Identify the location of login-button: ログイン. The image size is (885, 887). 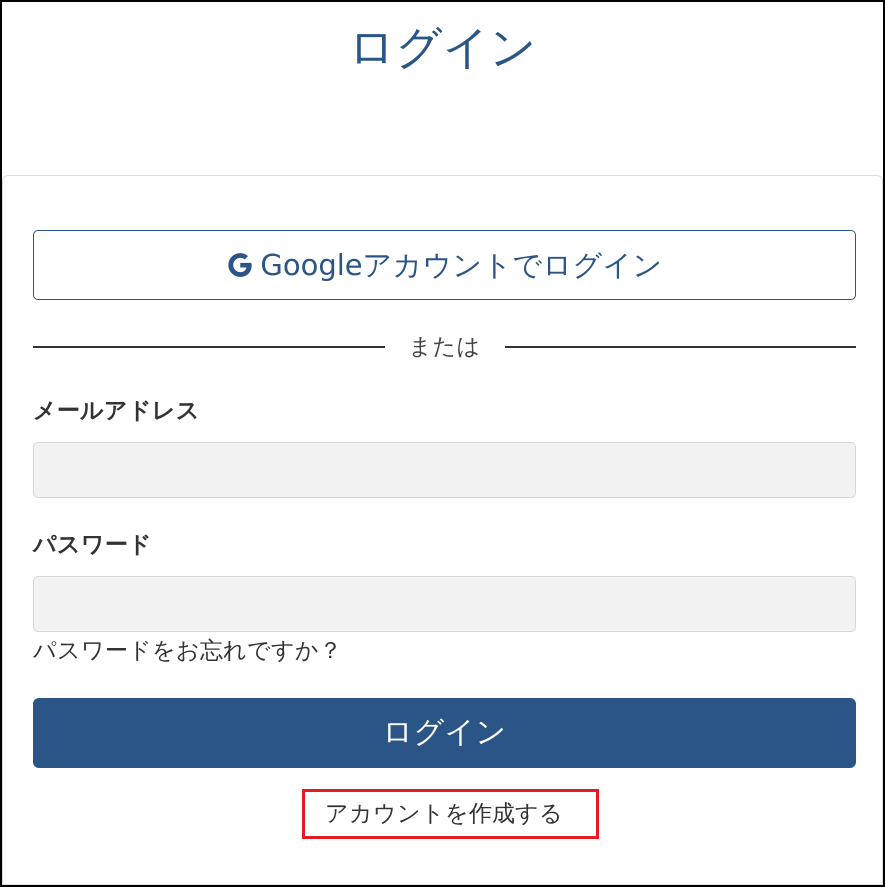
(444, 733).